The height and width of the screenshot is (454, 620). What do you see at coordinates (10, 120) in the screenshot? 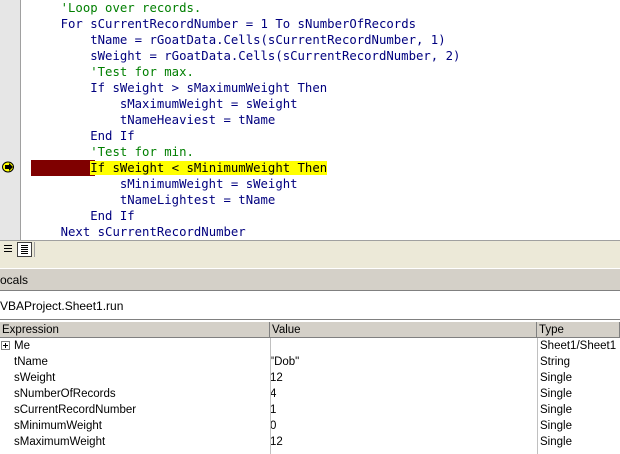
I see `margin-indicator-bar` at bounding box center [10, 120].